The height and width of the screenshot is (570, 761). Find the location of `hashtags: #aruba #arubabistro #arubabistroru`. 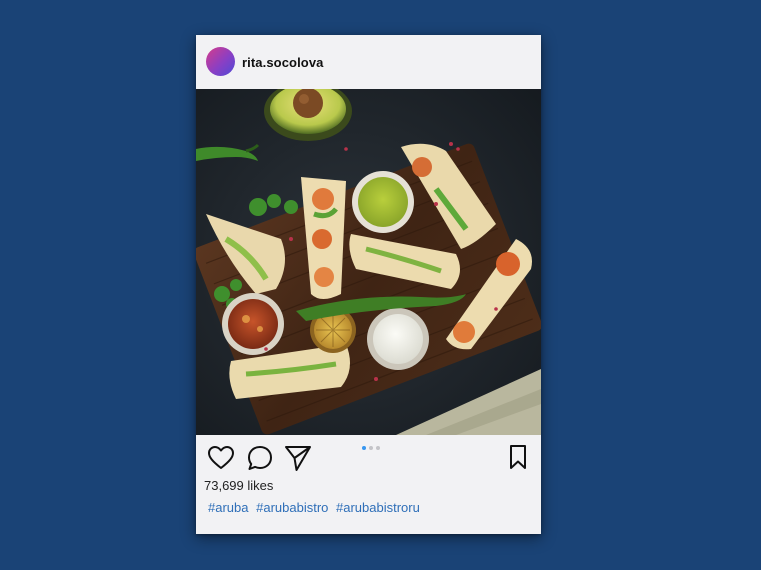

hashtags: #aruba #arubabistro #arubabistroru is located at coordinates (316, 507).